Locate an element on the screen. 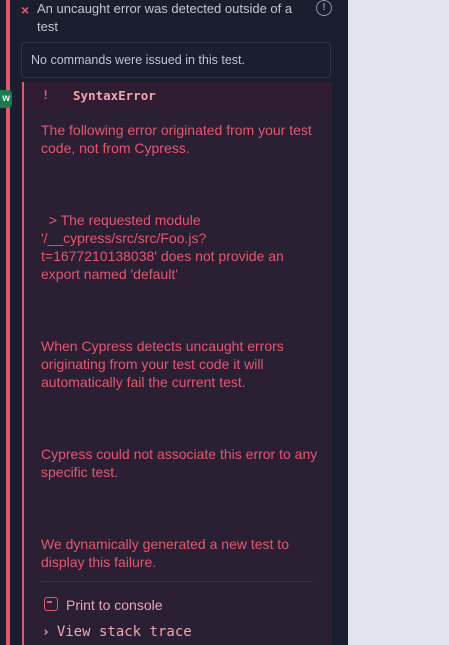 Image resolution: width=449 pixels, height=645 pixels. failed-x-icon: × is located at coordinates (25, 10).